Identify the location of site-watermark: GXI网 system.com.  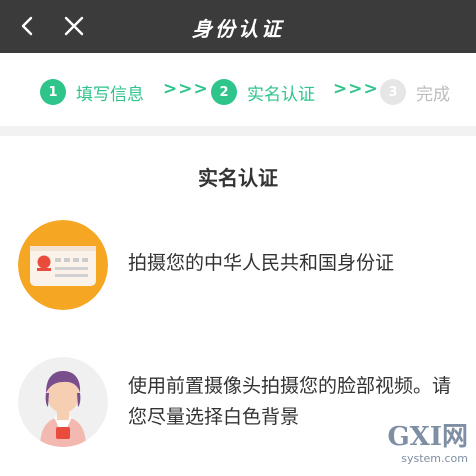
(422, 447).